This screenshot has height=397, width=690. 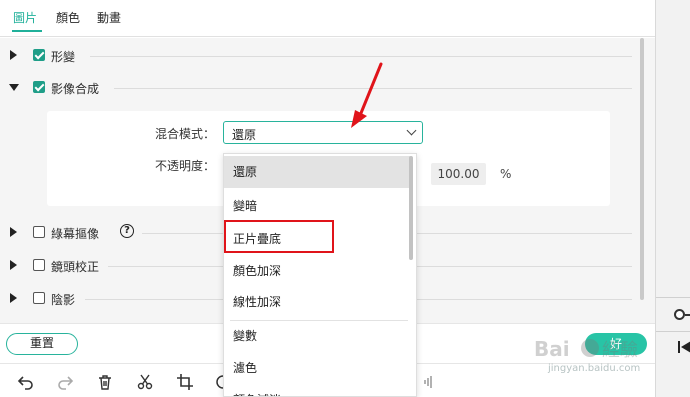 I want to click on transform-label: 形變, so click(x=63, y=57).